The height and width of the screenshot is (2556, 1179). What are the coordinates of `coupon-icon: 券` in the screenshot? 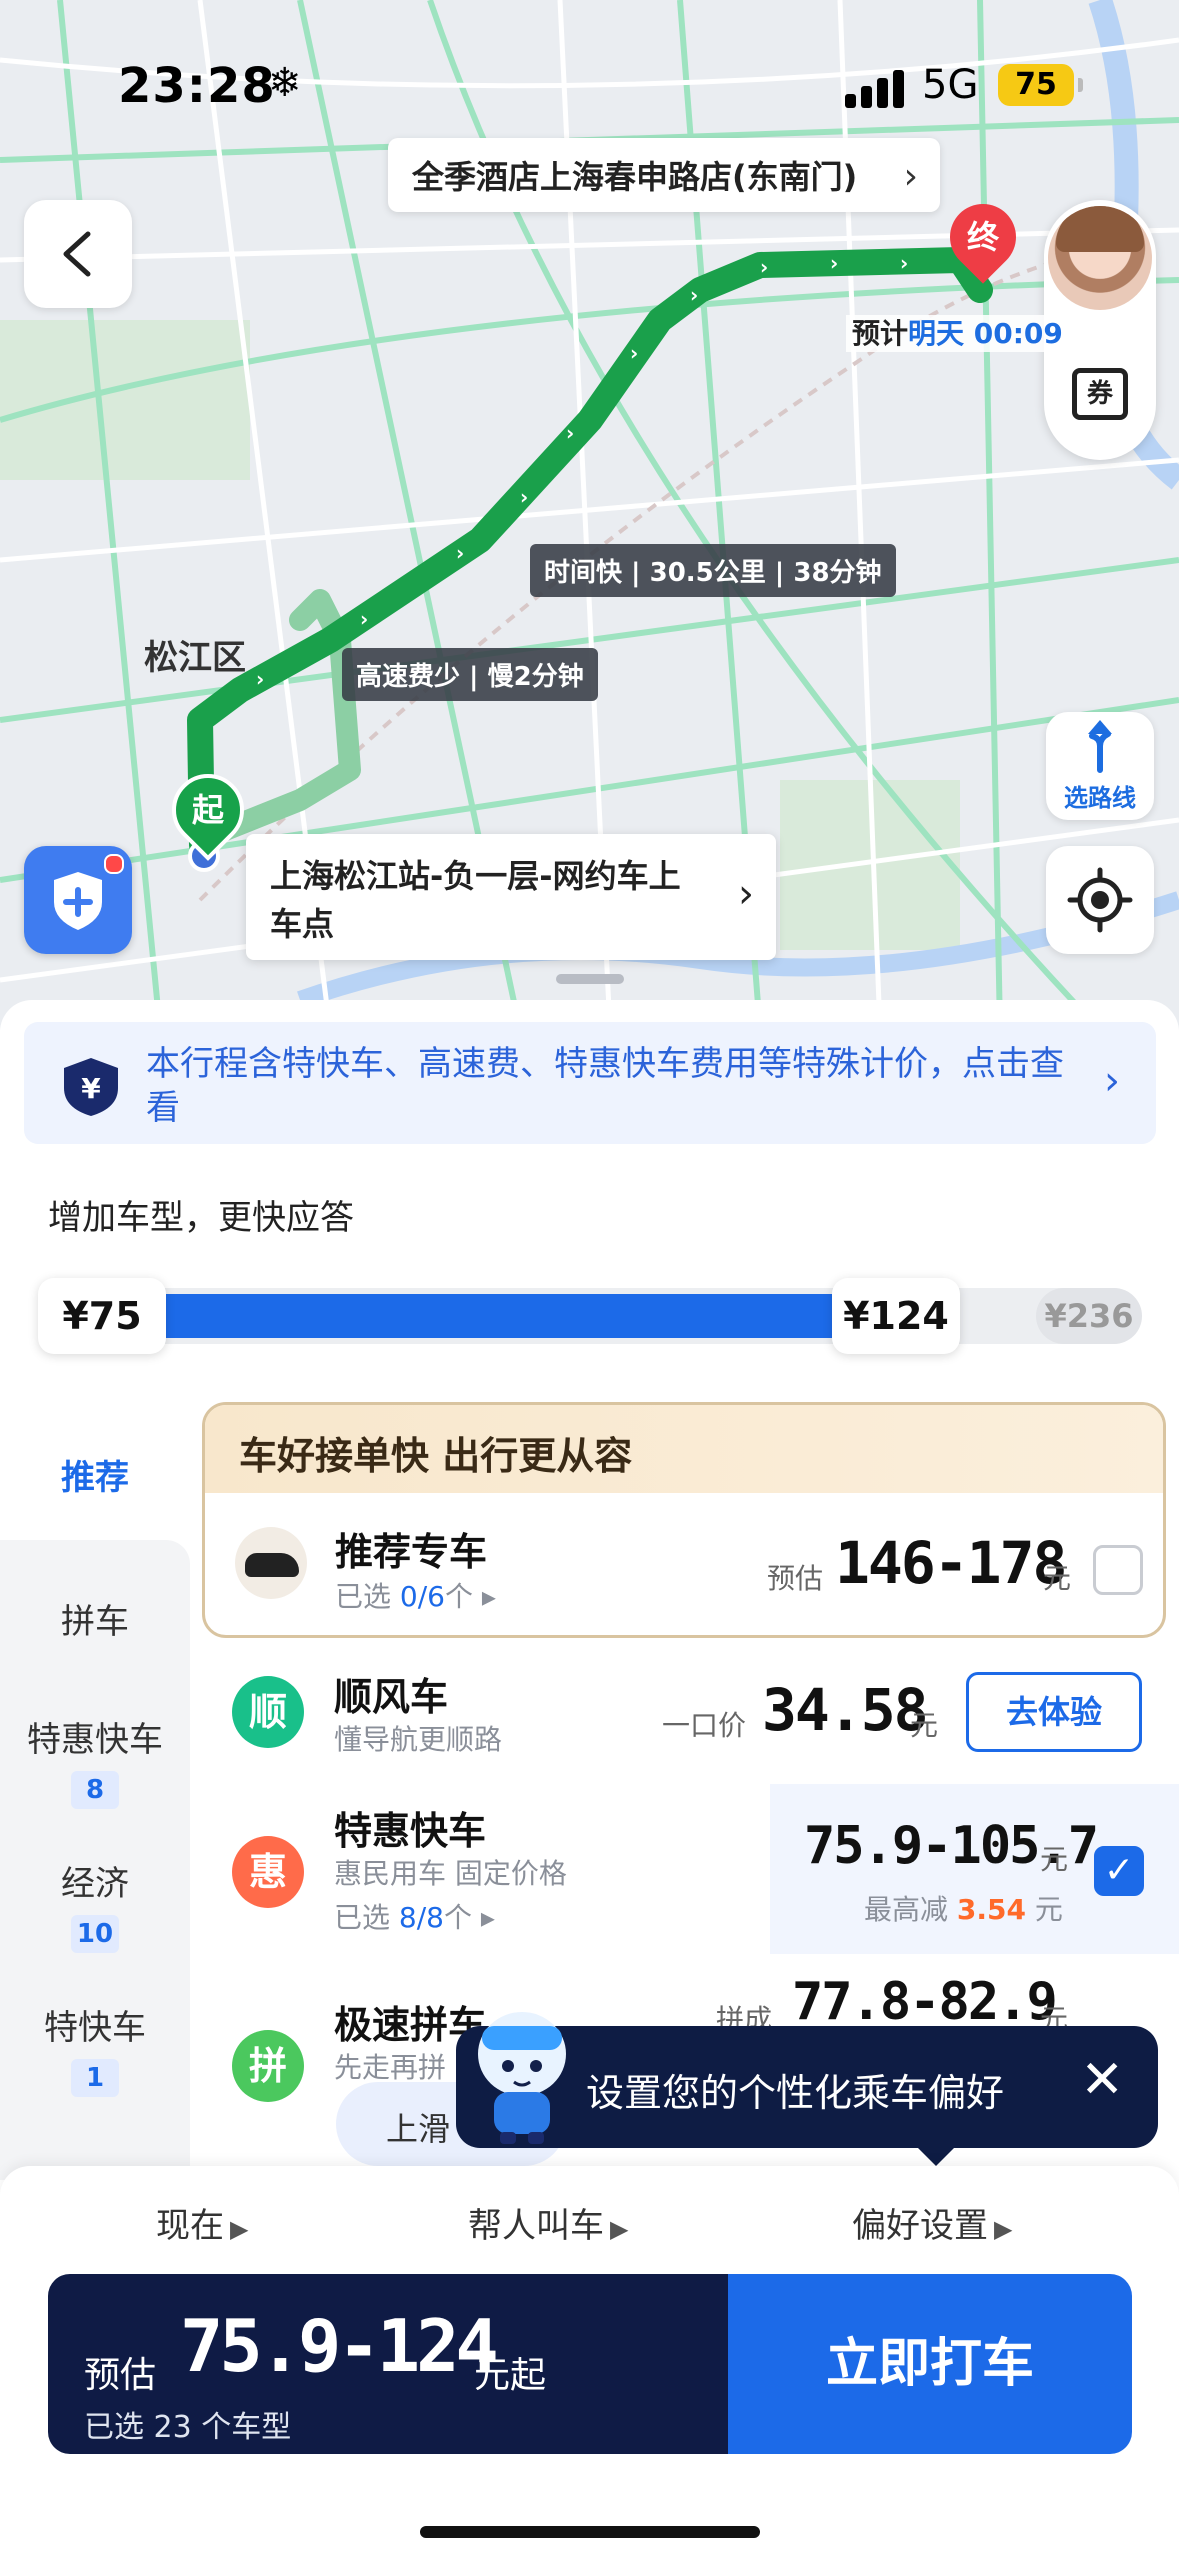 It's located at (1100, 394).